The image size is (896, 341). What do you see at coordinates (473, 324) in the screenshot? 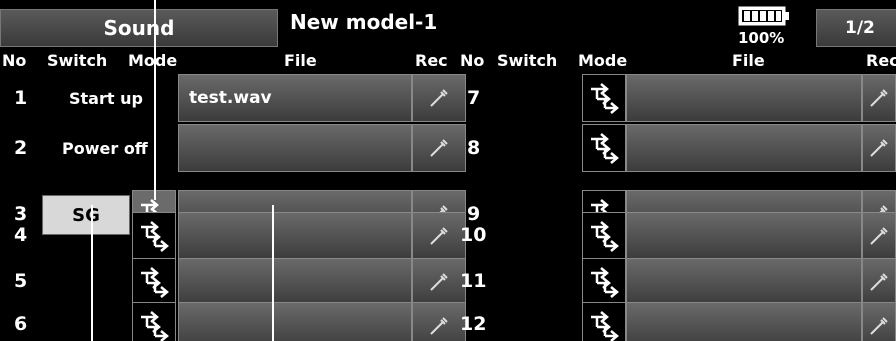
I see `row-number: 12` at bounding box center [473, 324].